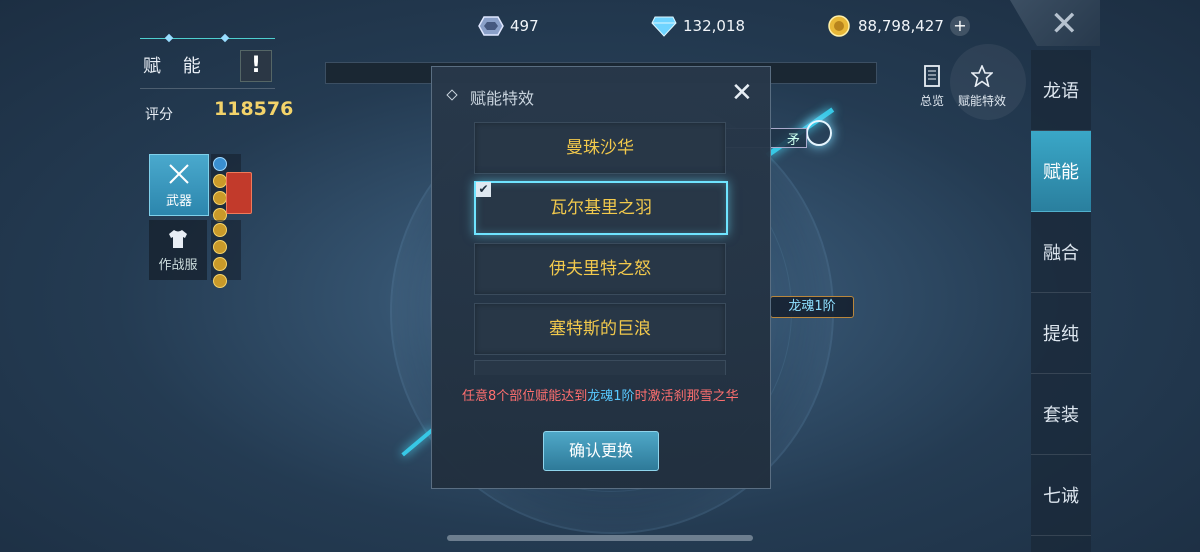  I want to click on combat-suit-label: 作战服, so click(178, 265).